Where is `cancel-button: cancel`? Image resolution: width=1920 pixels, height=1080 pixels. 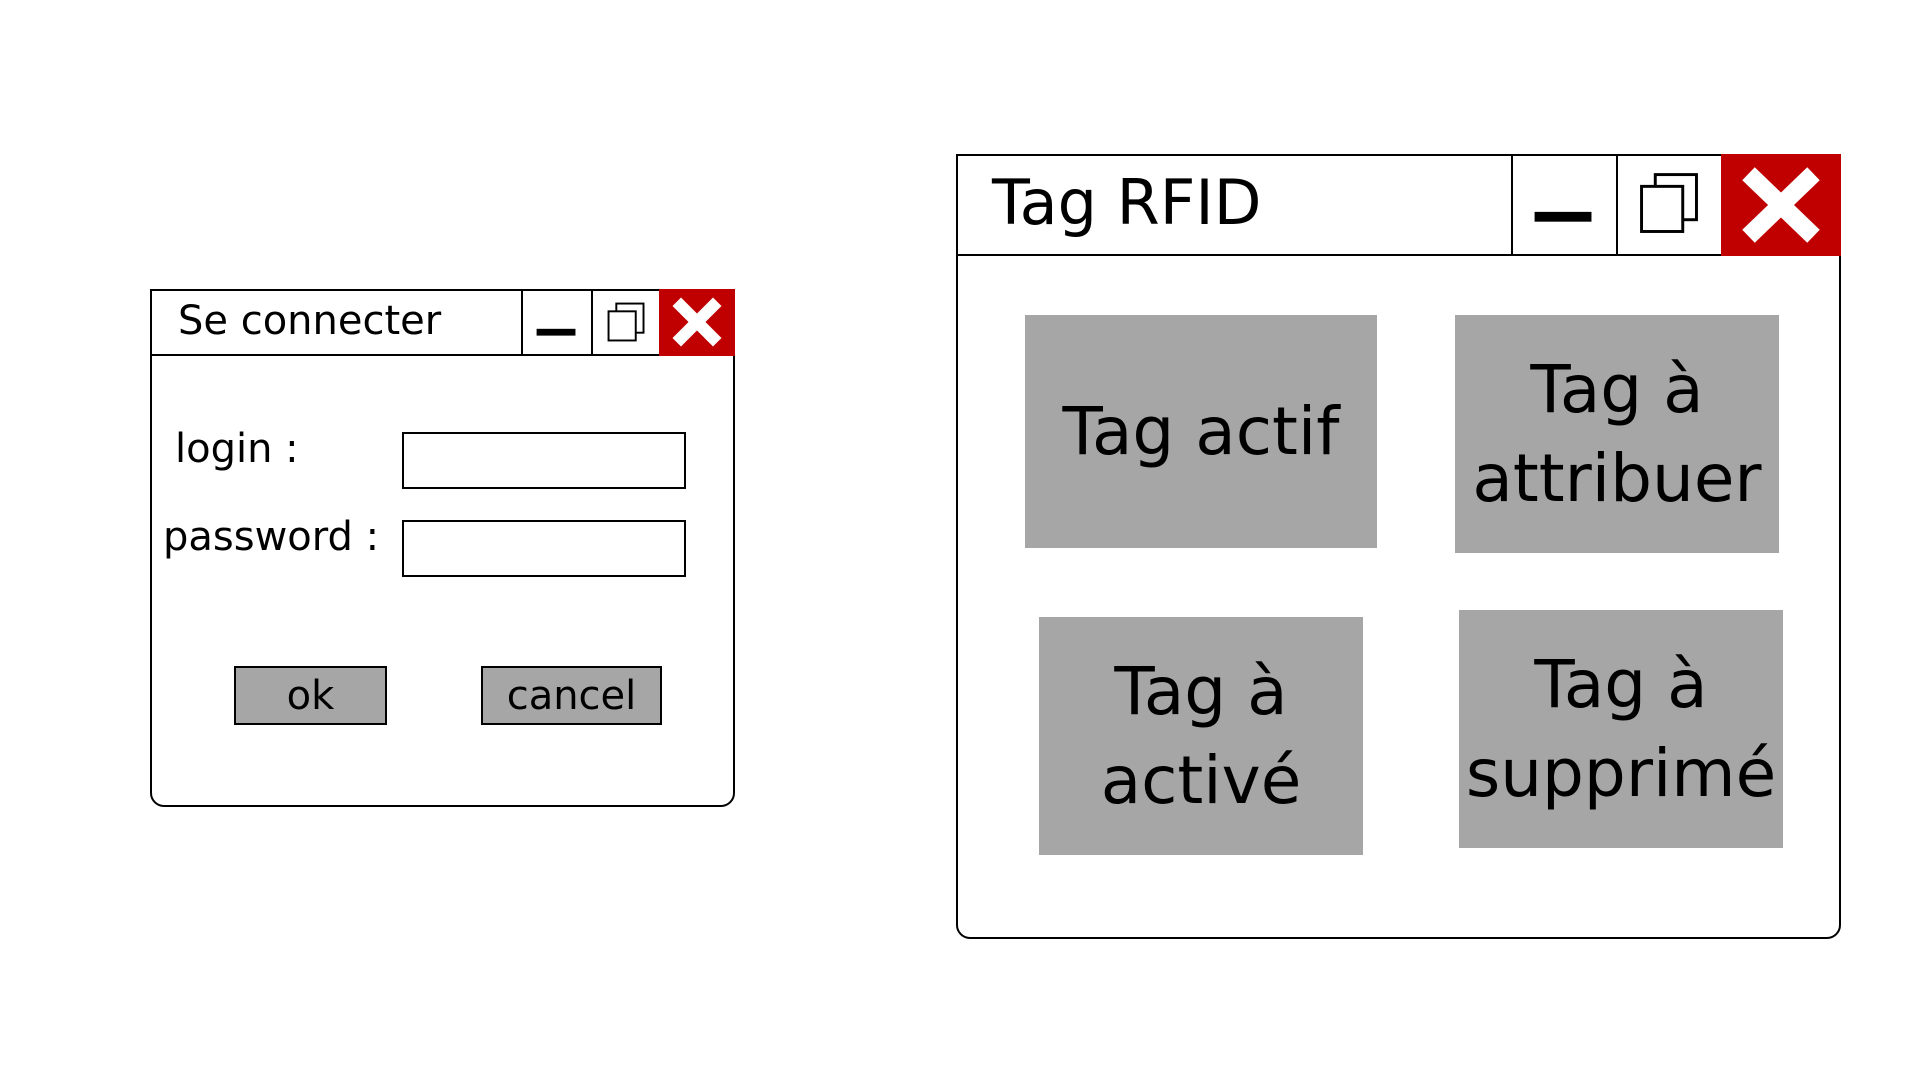 cancel-button: cancel is located at coordinates (571, 695).